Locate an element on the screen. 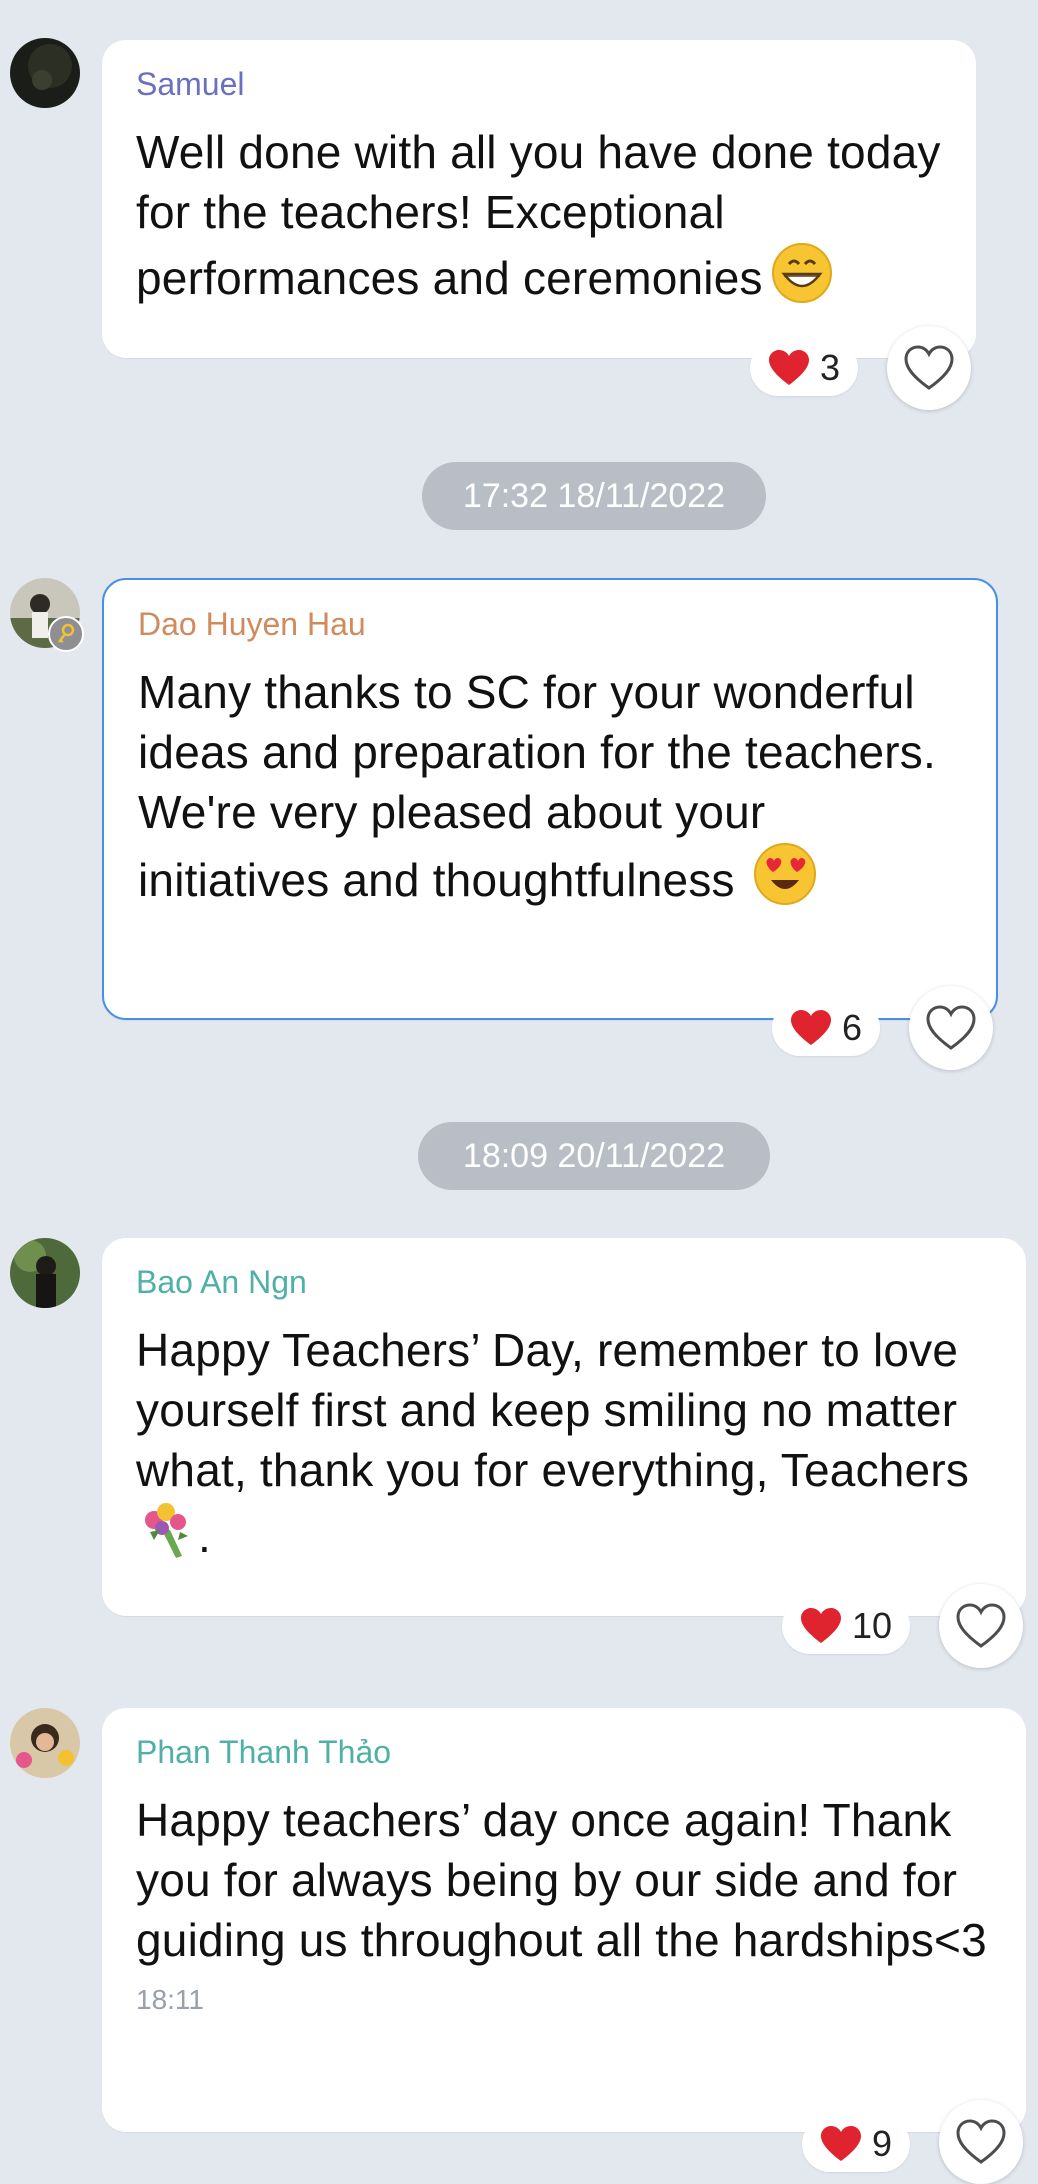  reaction-count: 10 is located at coordinates (872, 1625).